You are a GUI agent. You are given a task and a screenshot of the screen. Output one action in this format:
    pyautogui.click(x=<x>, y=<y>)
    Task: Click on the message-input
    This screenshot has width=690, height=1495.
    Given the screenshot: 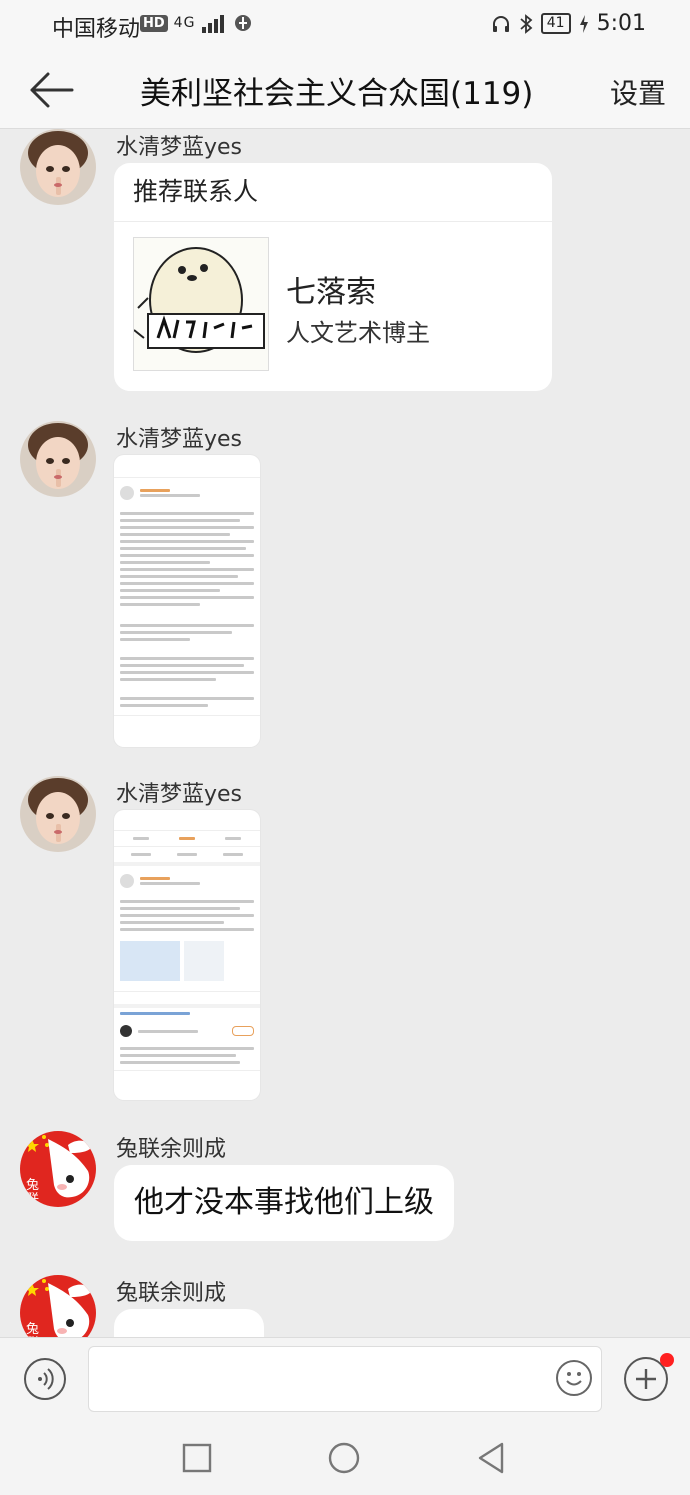 What is the action you would take?
    pyautogui.click(x=345, y=1379)
    